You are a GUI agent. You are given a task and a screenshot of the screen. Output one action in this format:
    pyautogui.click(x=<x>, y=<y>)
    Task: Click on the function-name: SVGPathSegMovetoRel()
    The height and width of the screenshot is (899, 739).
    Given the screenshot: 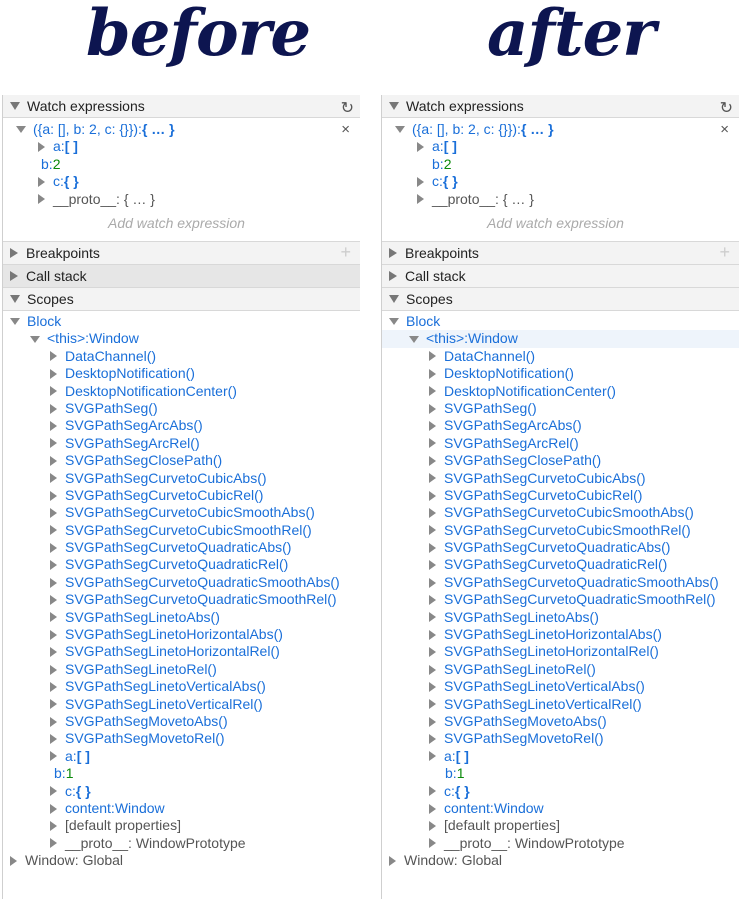 What is the action you would take?
    pyautogui.click(x=145, y=738)
    